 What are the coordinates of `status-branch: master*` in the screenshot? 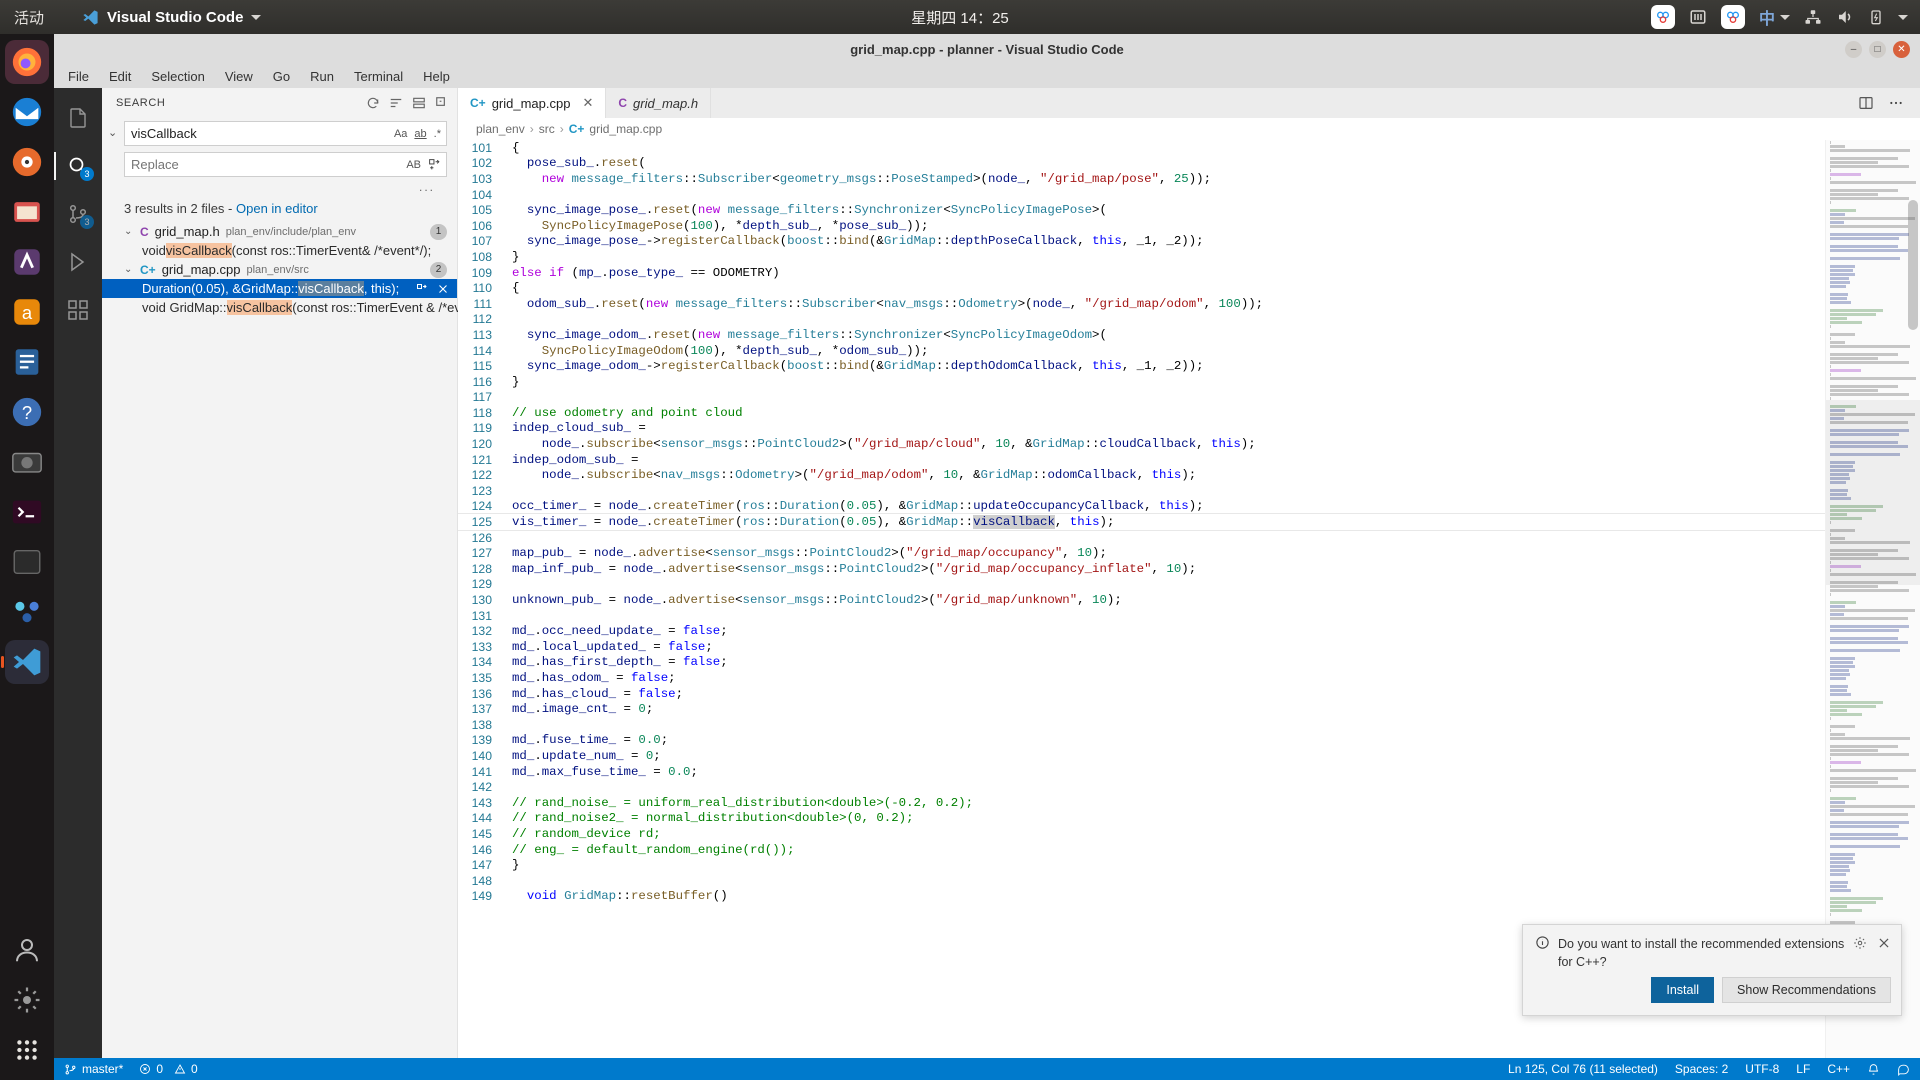 It's located at (93, 1069).